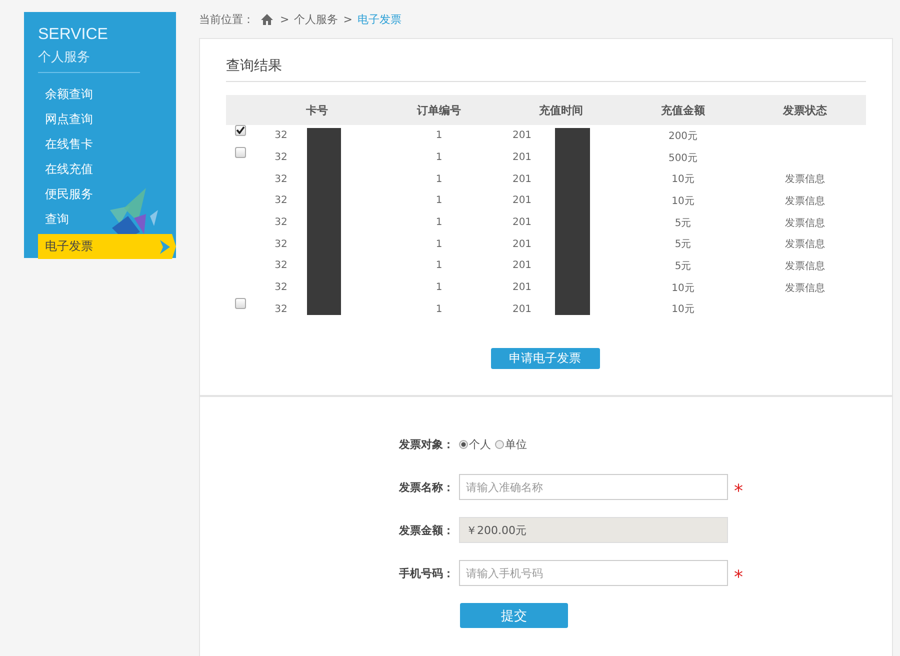  I want to click on table-cell: 500元, so click(683, 158).